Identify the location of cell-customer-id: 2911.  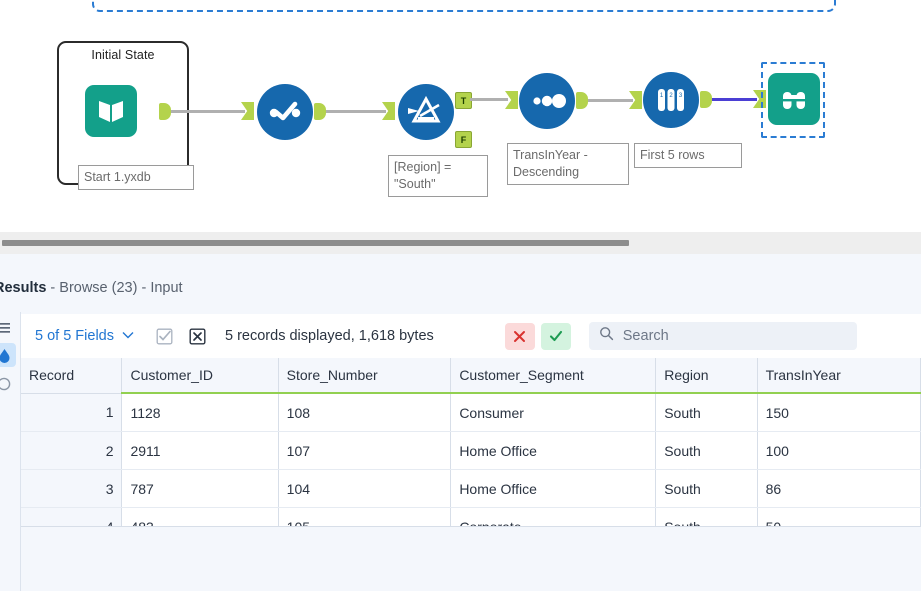
(200, 450).